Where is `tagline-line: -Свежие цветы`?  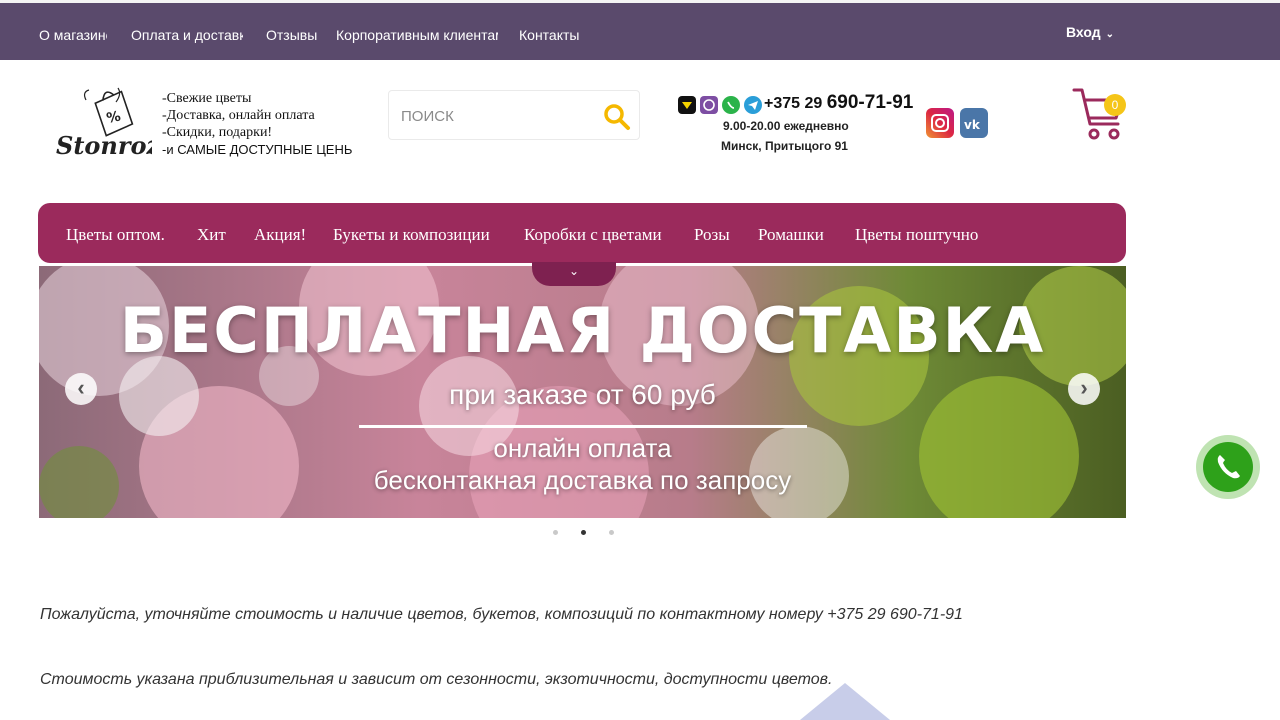 tagline-line: -Свежие цветы is located at coordinates (207, 98).